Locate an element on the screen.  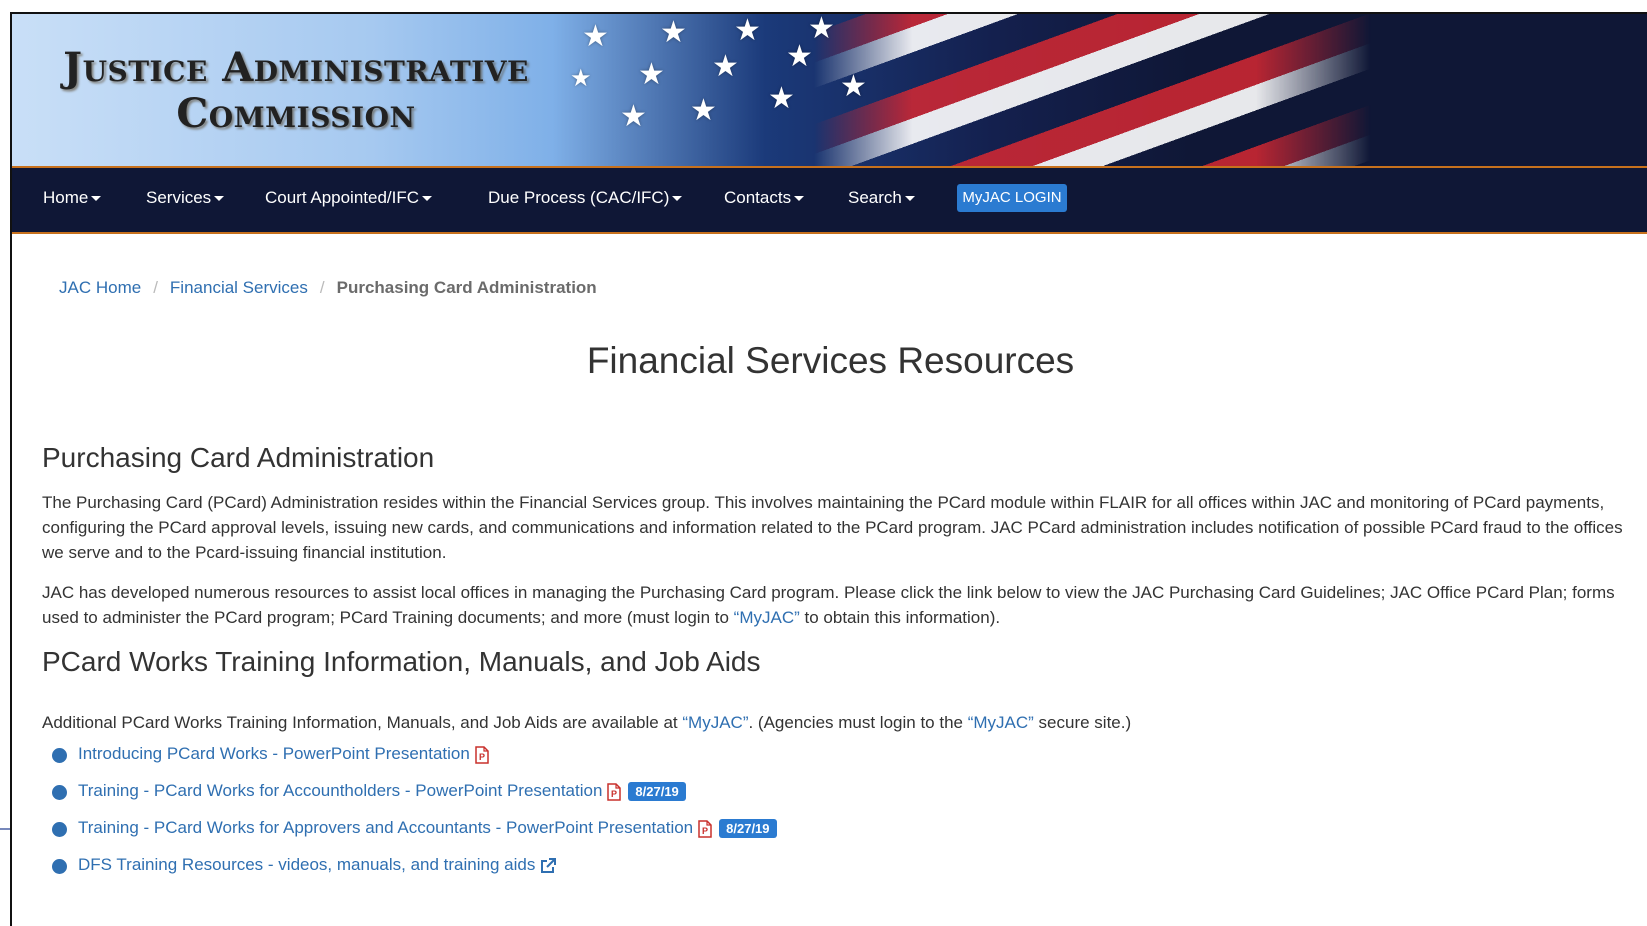
nav-due-process-label: Due Process (CAC/IFC) is located at coordinates (579, 197).